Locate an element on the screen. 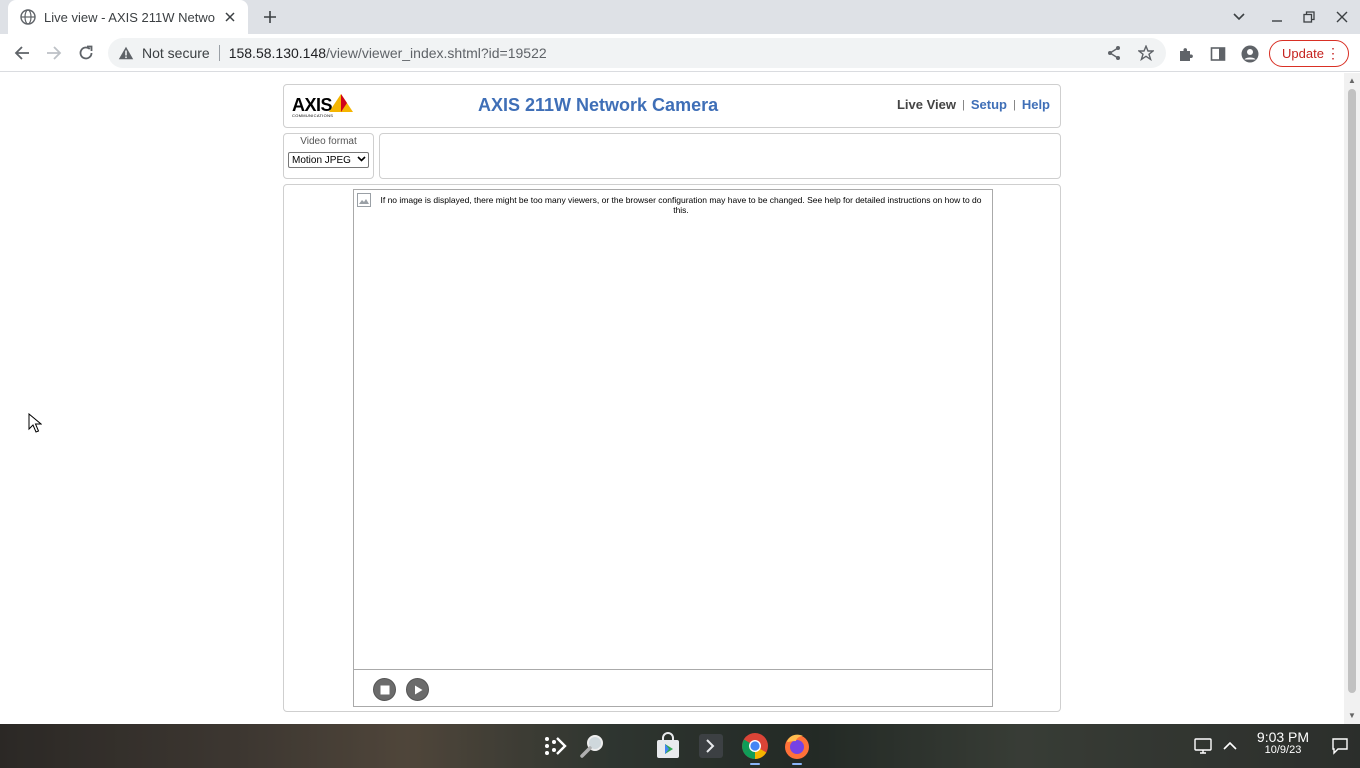  search-magnifier-icon is located at coordinates (592, 746).